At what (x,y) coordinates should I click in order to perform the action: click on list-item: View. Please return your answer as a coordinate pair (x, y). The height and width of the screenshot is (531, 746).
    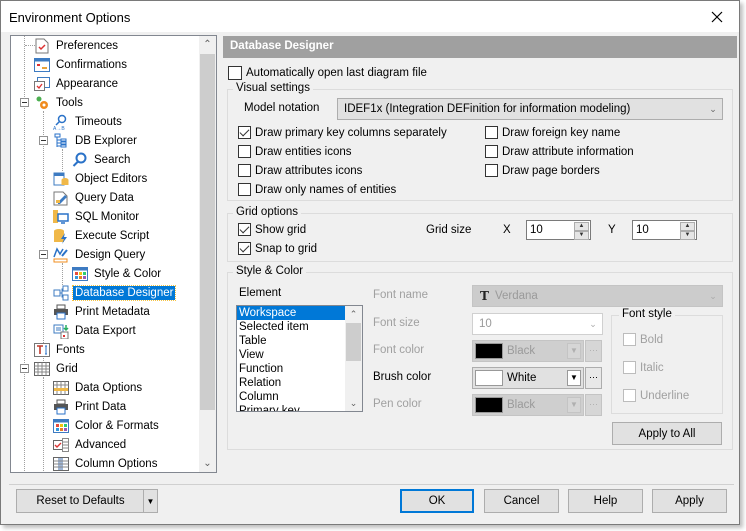
    Looking at the image, I should click on (291, 355).